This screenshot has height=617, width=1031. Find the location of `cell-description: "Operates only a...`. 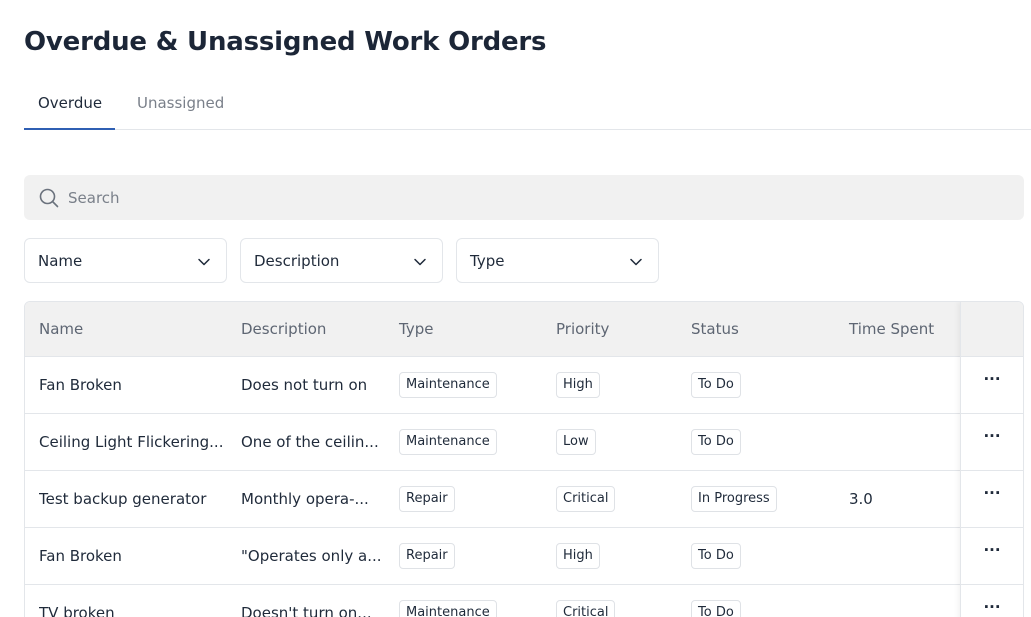

cell-description: "Operates only a... is located at coordinates (311, 556).